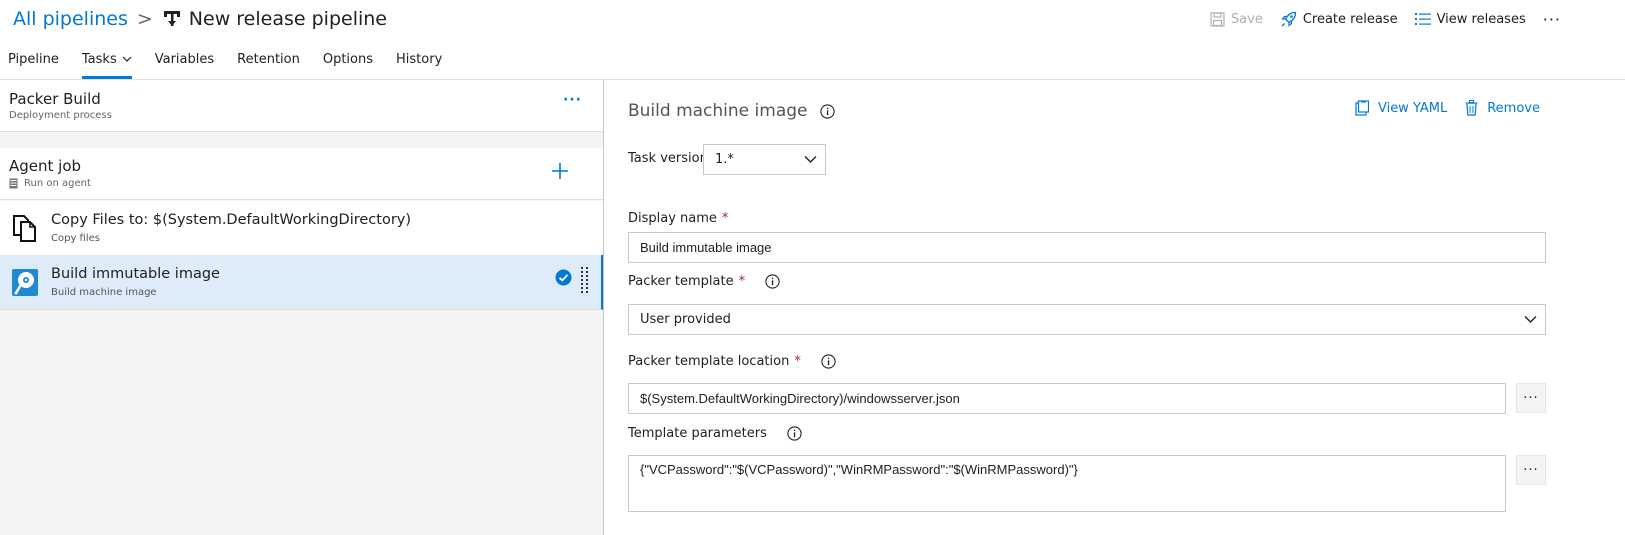 The height and width of the screenshot is (535, 1625). I want to click on packer-template-select: User provided, so click(1087, 319).